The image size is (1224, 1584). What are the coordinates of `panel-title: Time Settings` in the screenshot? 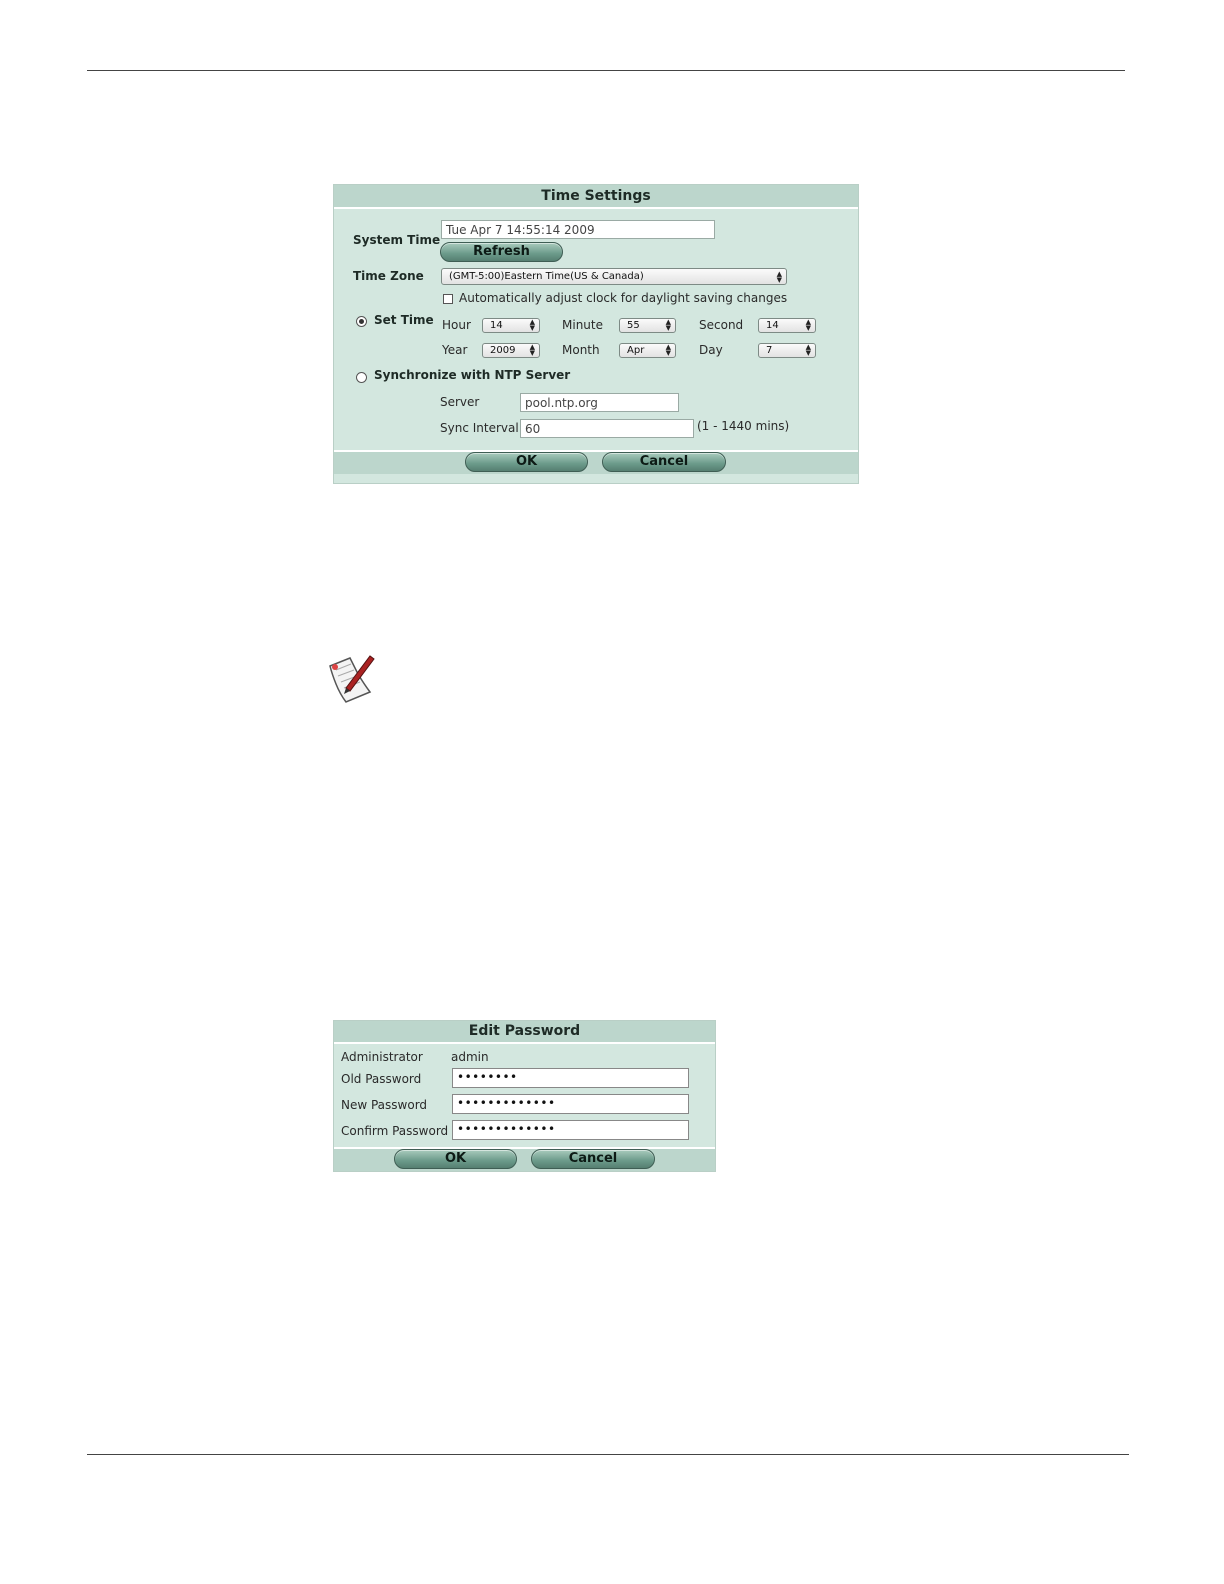 It's located at (596, 197).